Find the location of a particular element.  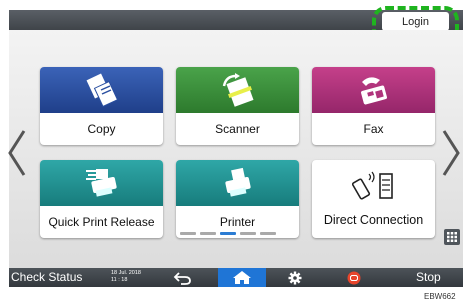

home-icon is located at coordinates (242, 277).